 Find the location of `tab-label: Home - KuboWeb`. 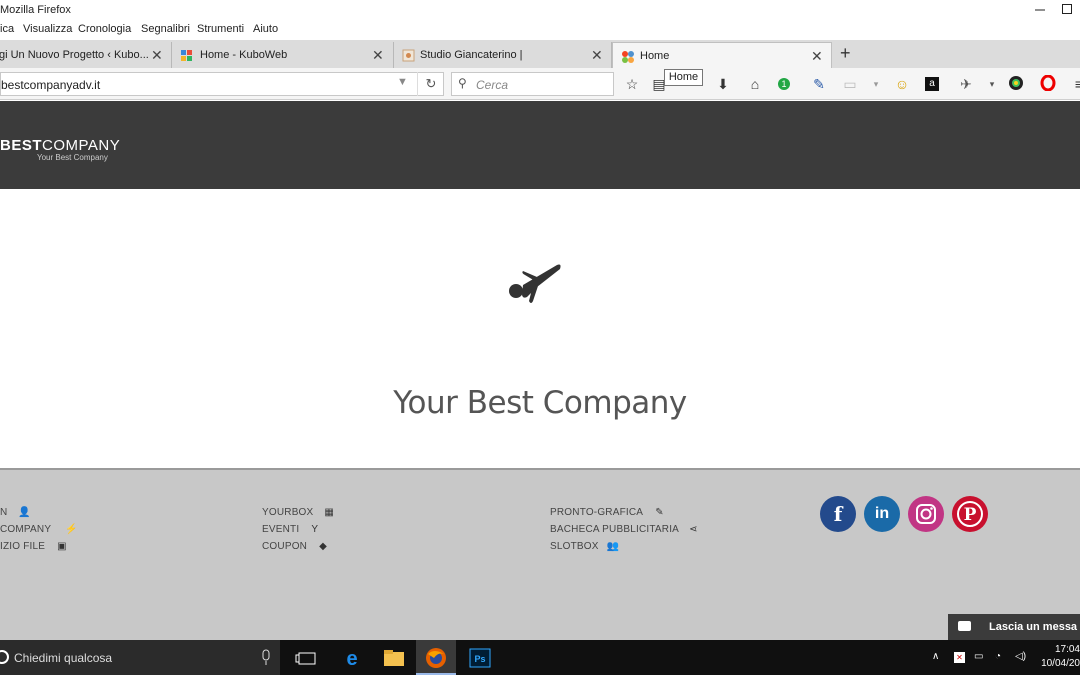

tab-label: Home - KuboWeb is located at coordinates (244, 55).